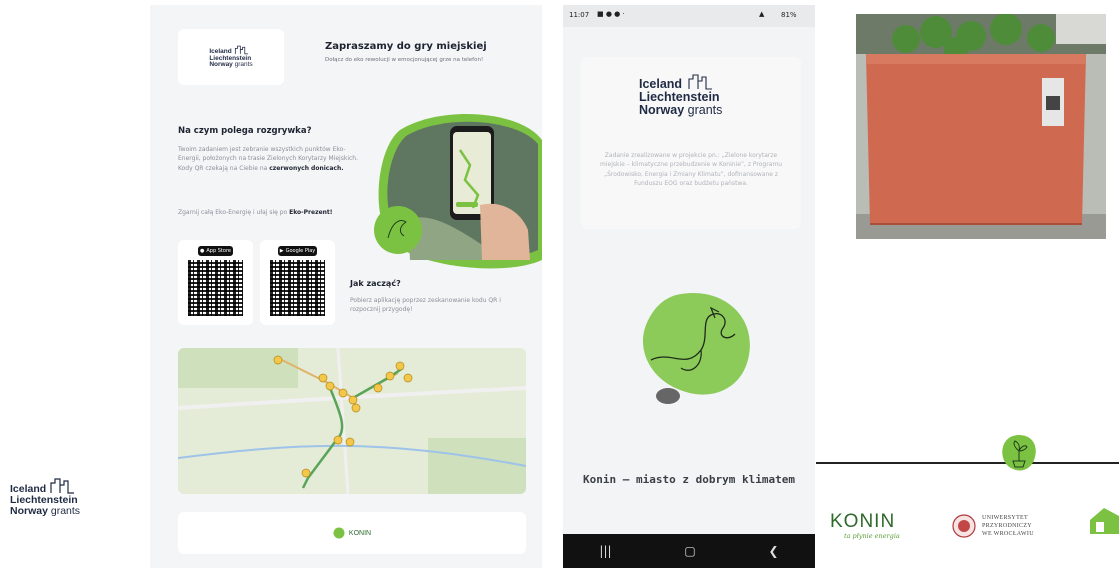  Describe the element at coordinates (458, 191) in the screenshot. I see `green-blob-phone-illustration` at that location.